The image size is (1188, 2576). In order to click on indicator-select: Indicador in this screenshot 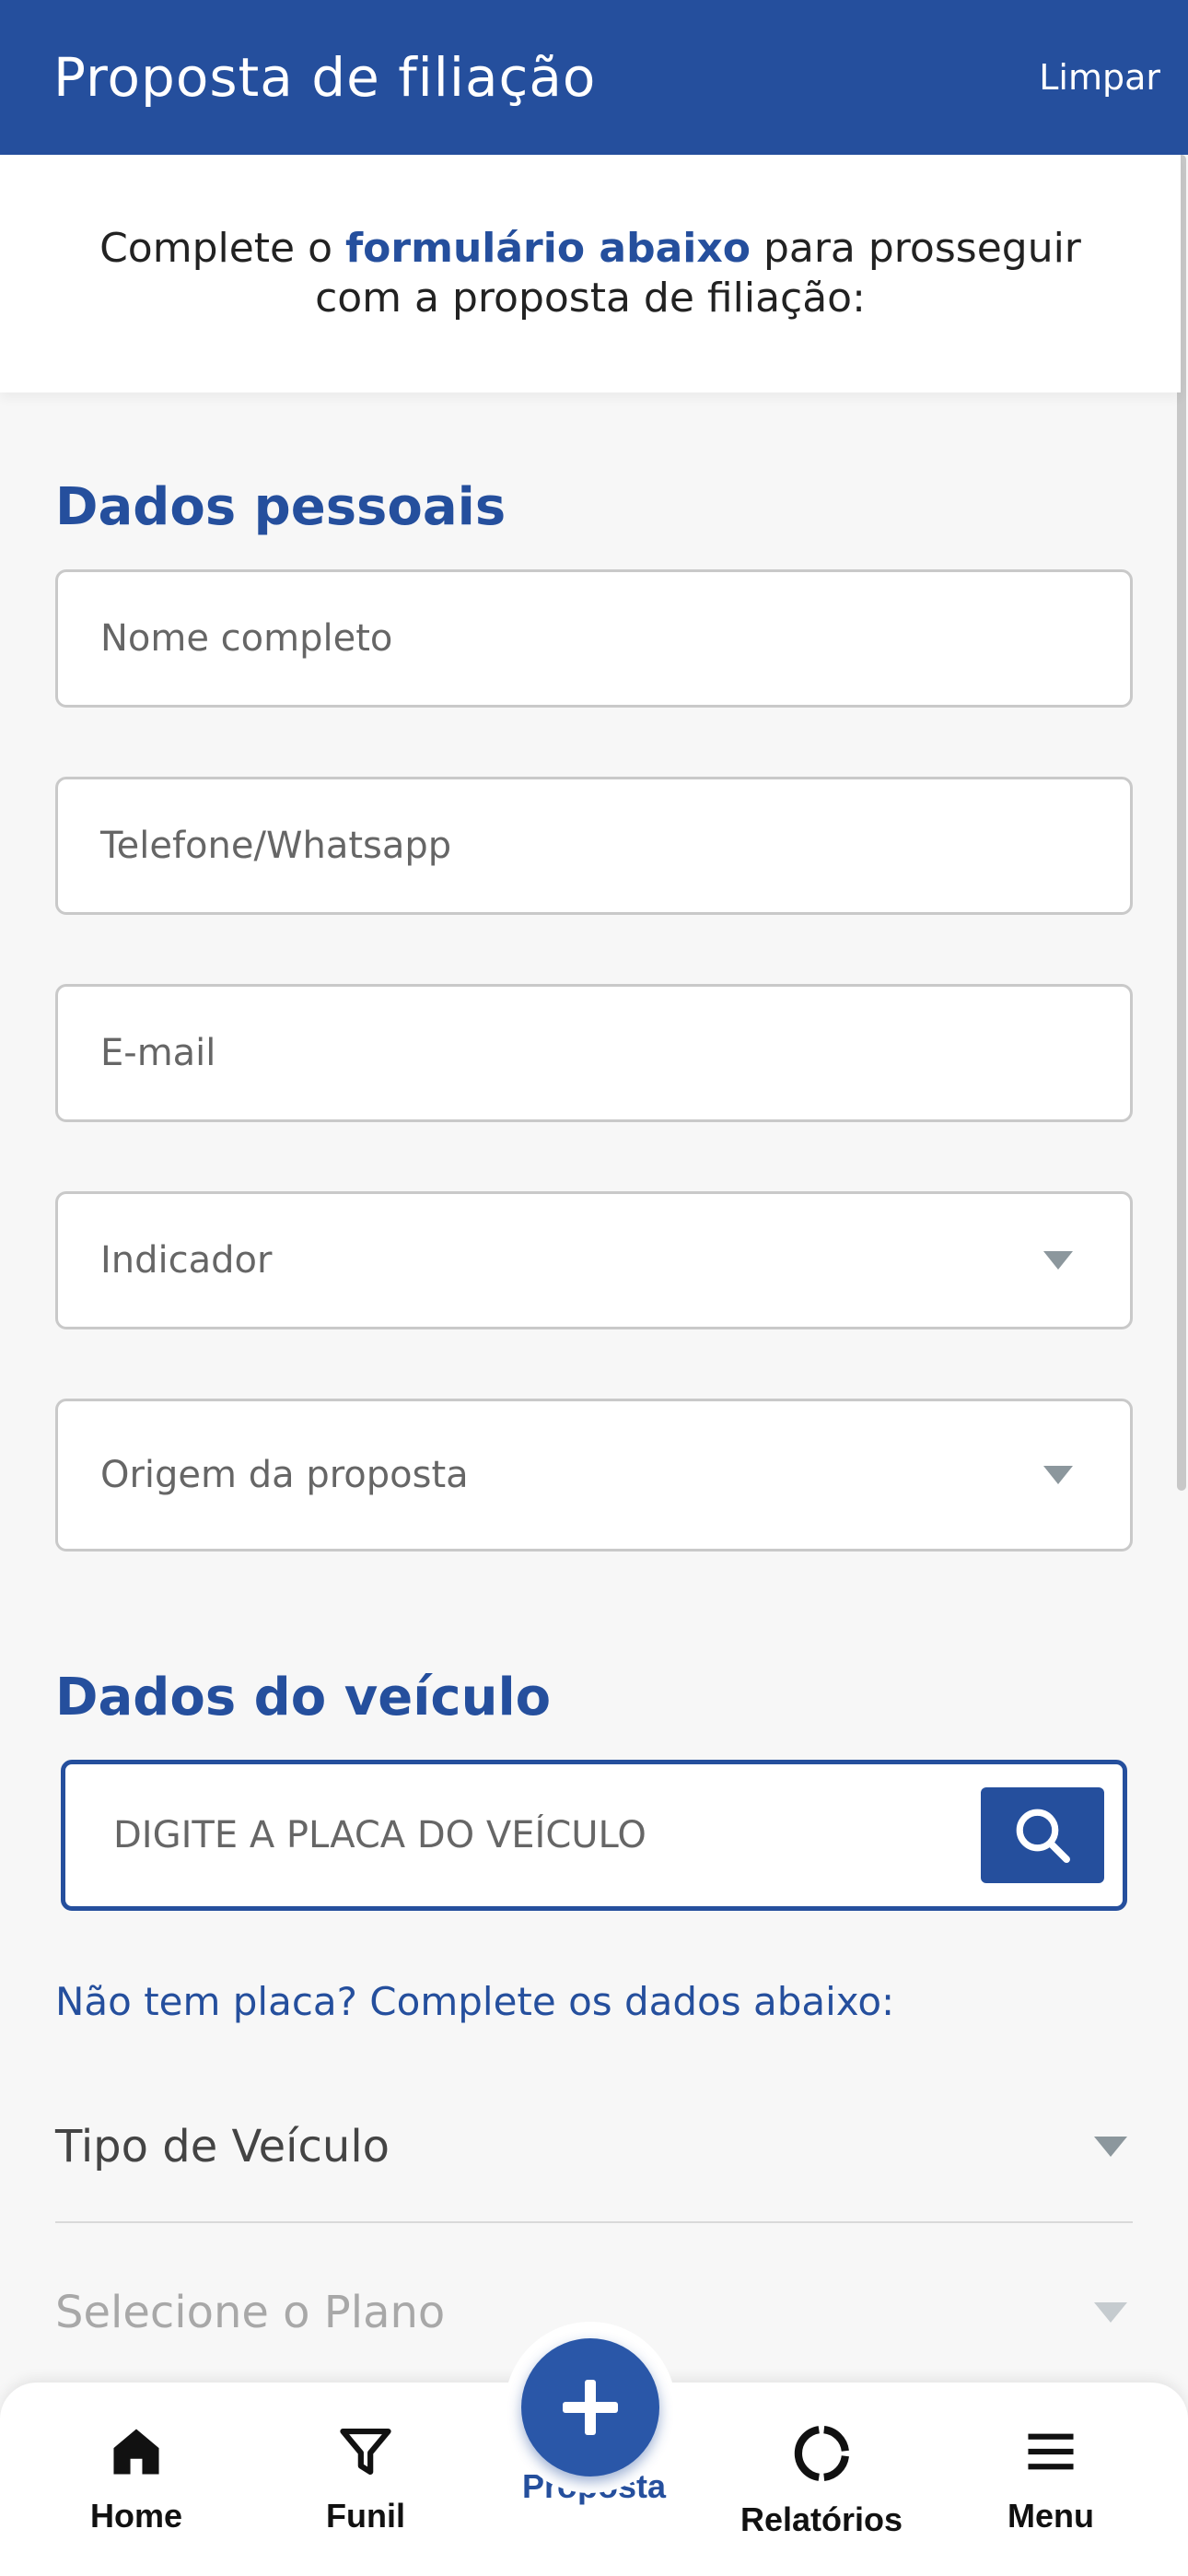, I will do `click(594, 1260)`.